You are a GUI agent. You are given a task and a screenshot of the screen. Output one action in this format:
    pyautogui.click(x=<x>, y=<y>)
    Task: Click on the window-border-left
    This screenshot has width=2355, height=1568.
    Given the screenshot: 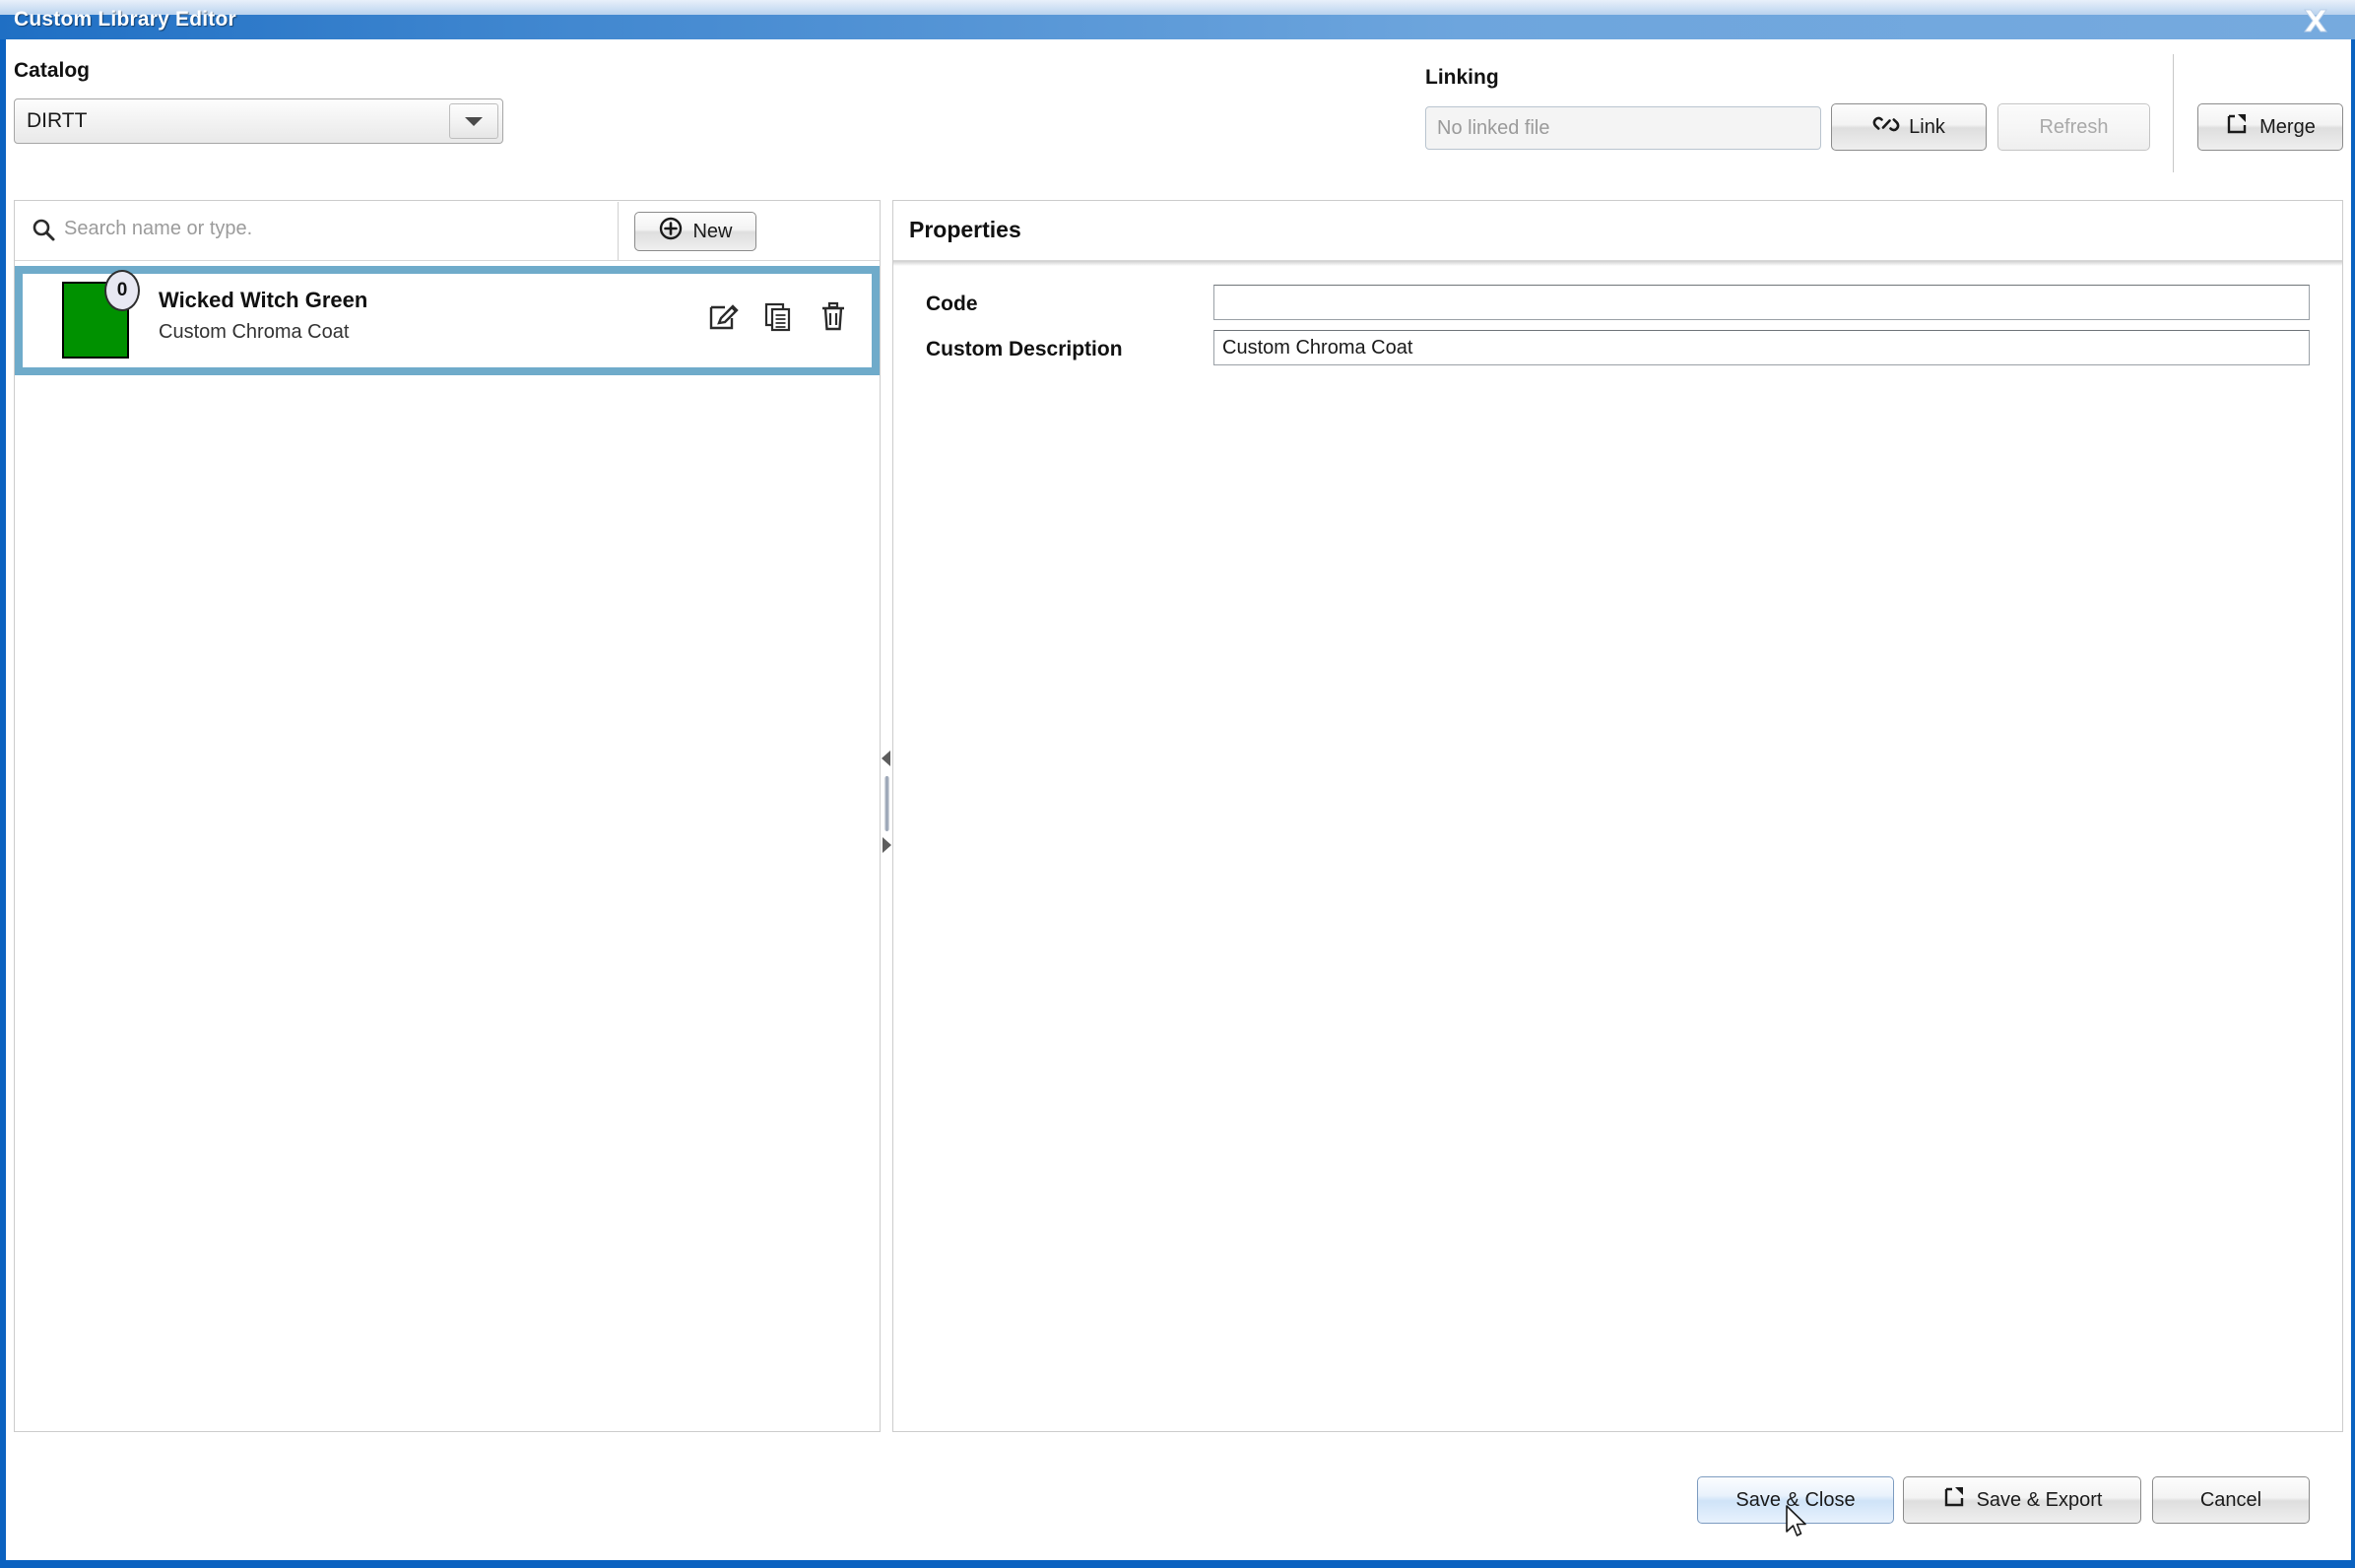 What is the action you would take?
    pyautogui.click(x=3, y=804)
    